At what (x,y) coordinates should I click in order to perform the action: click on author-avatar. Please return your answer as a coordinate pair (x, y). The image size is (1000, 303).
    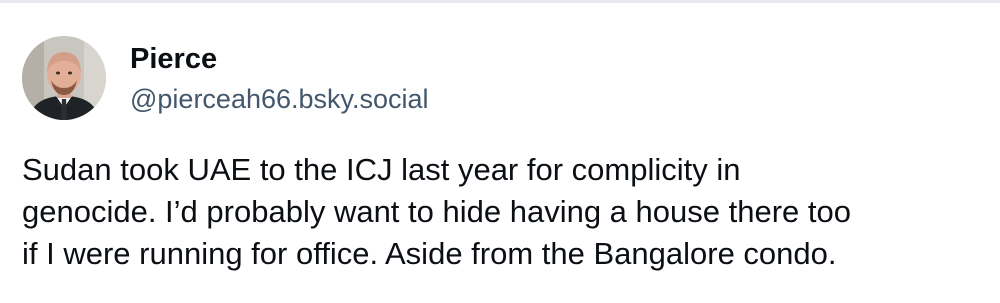
    Looking at the image, I should click on (64, 78).